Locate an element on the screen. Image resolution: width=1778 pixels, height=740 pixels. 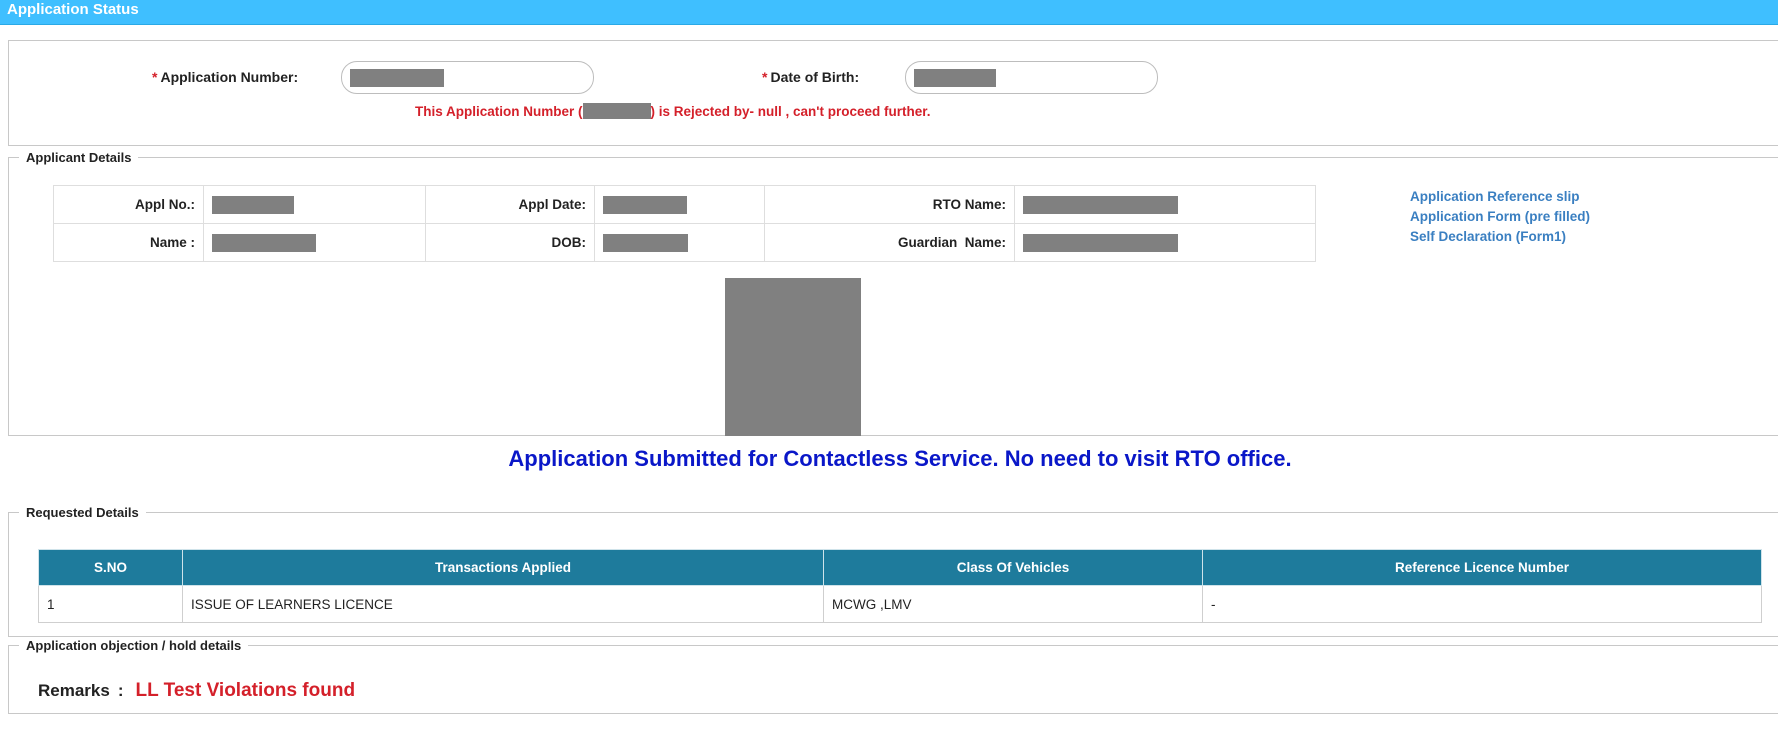
redacted-rto-name is located at coordinates (1100, 204).